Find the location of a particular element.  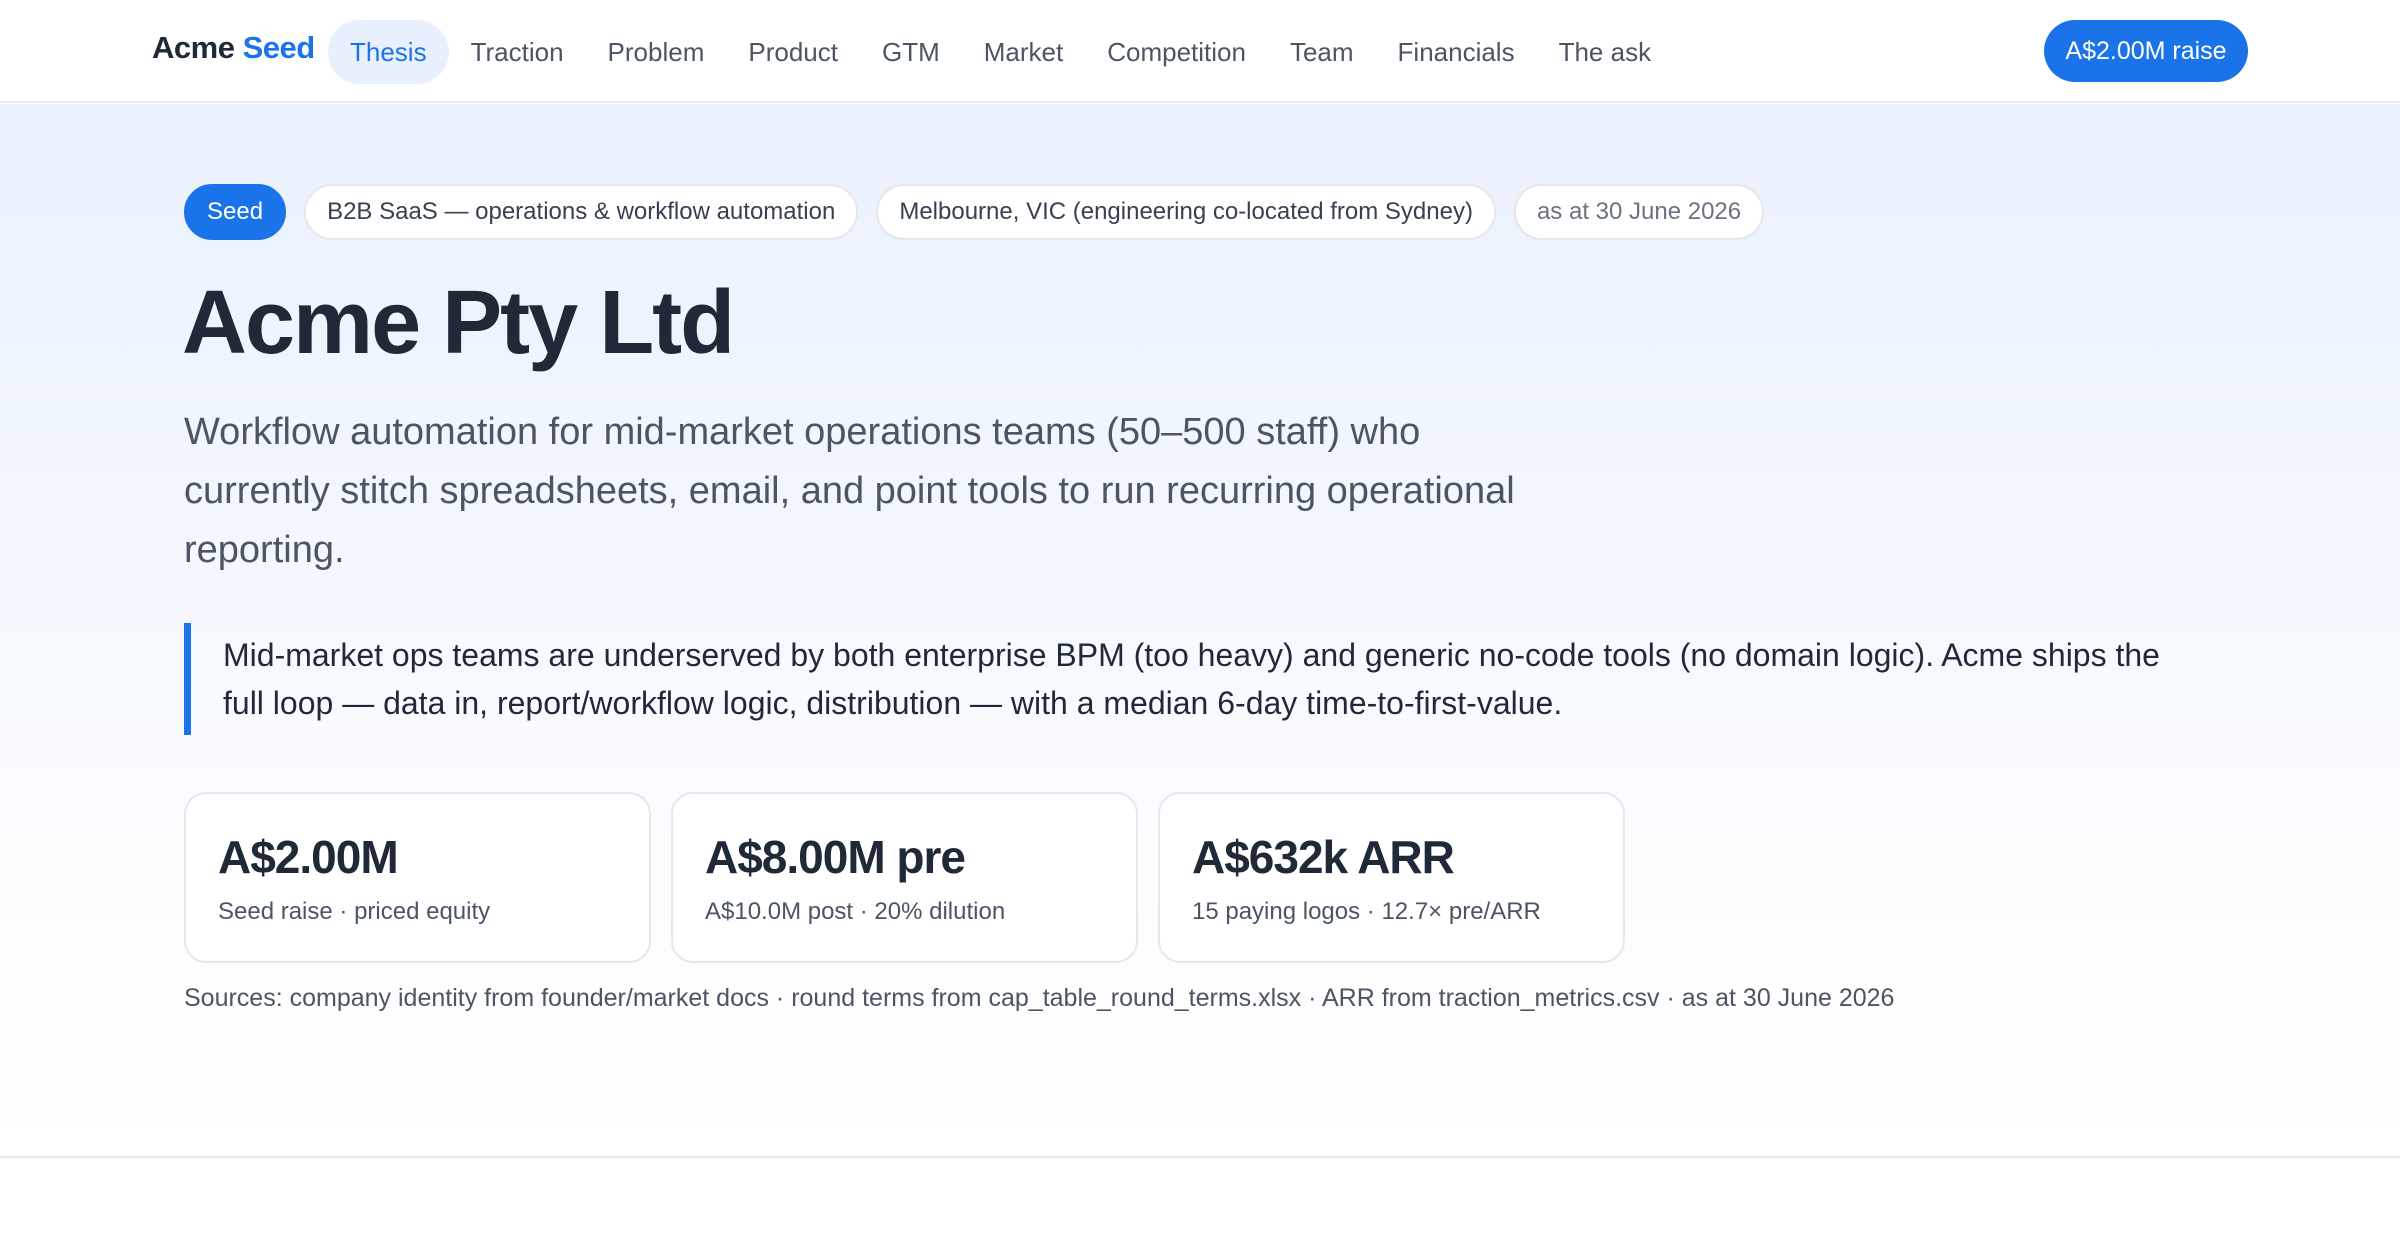

nav-item-gtm: GTM is located at coordinates (911, 52).